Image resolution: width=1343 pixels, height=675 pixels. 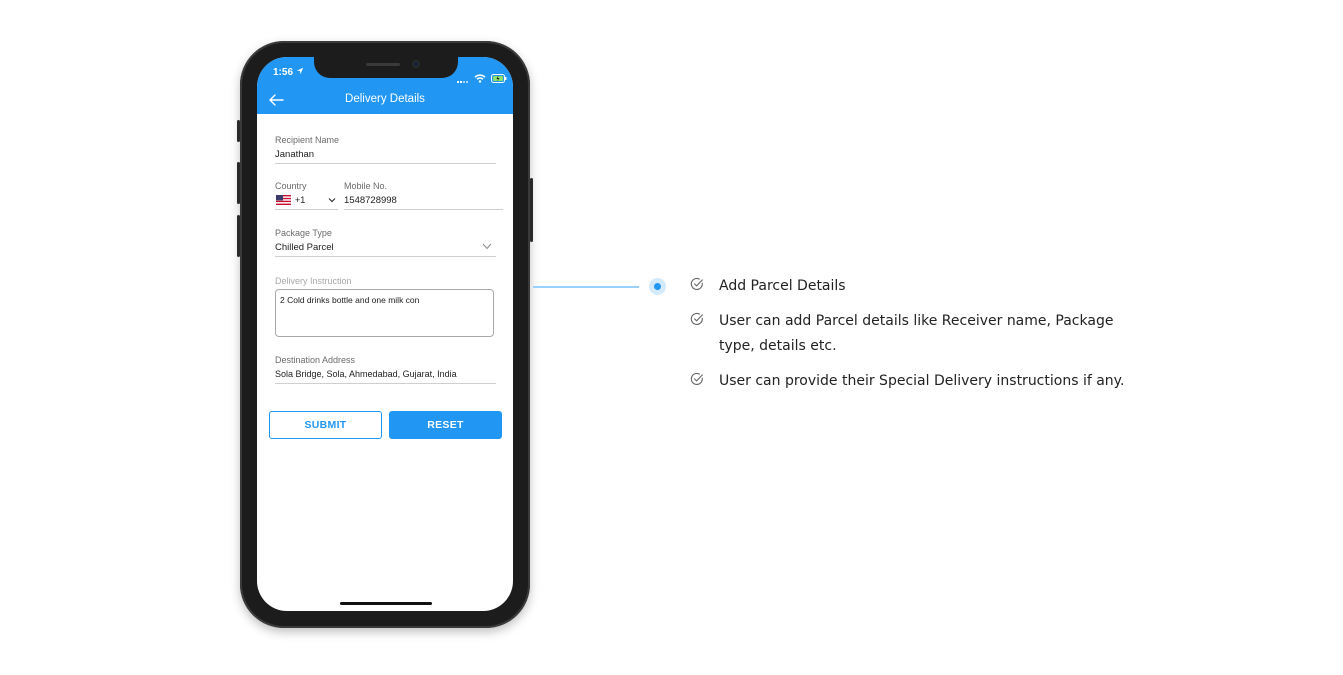 What do you see at coordinates (384, 313) in the screenshot?
I see `delivery-instruction-textarea: 2 Cold drinks bottle and one milk con` at bounding box center [384, 313].